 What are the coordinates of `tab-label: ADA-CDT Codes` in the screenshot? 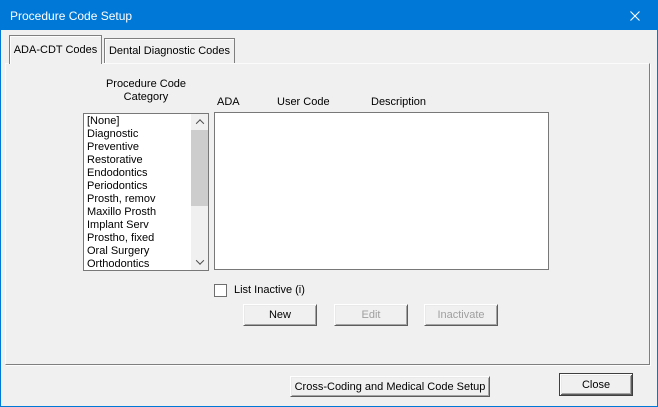 It's located at (55, 50).